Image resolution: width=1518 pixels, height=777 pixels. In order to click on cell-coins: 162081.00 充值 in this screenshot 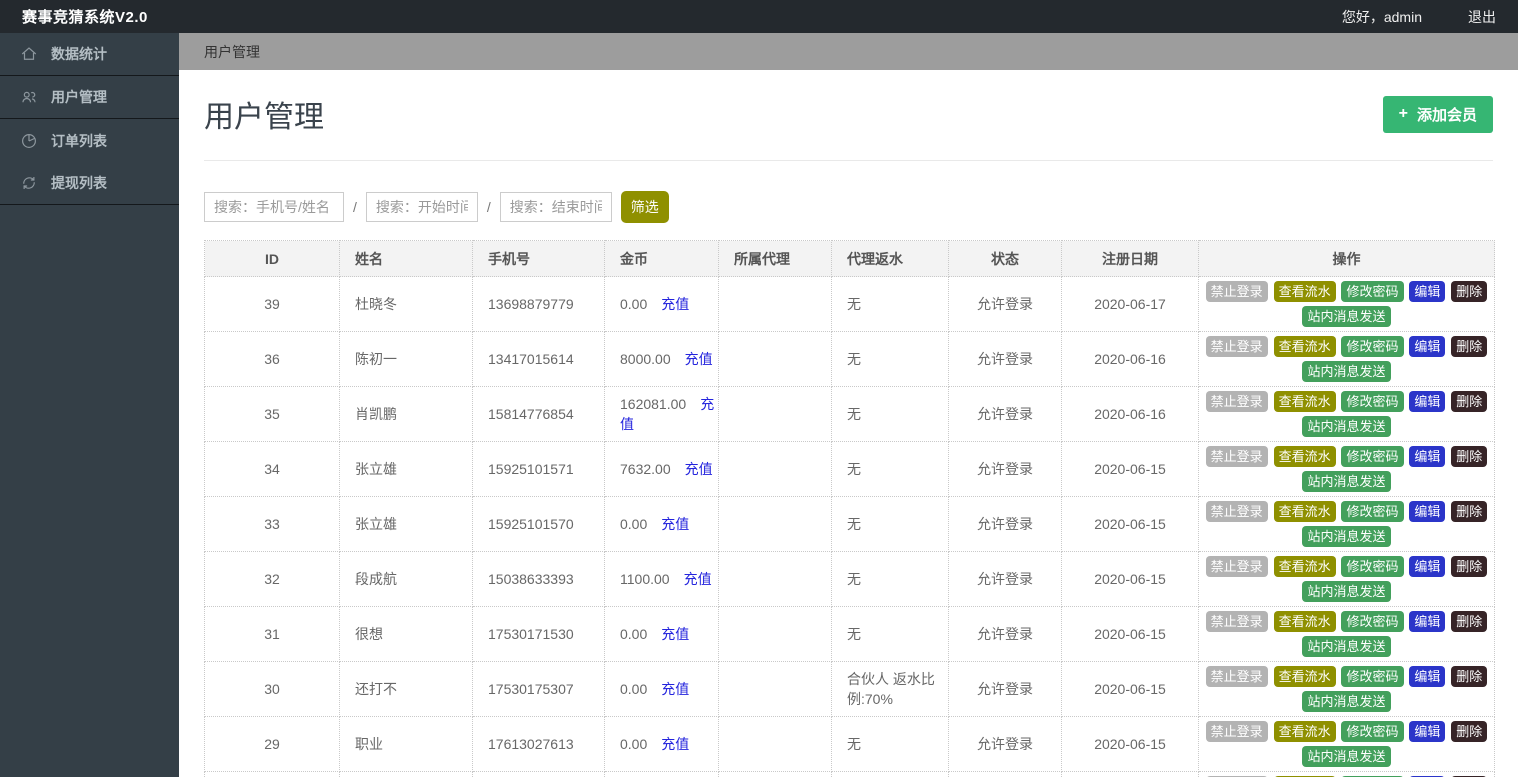, I will do `click(661, 414)`.